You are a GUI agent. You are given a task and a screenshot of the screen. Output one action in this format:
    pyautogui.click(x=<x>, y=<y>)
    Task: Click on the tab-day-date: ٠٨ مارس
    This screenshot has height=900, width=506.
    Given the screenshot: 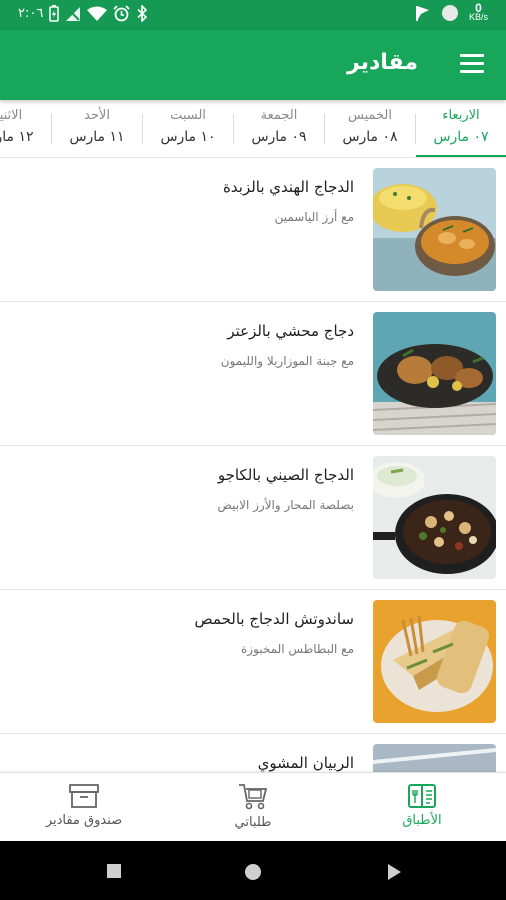 What is the action you would take?
    pyautogui.click(x=370, y=137)
    